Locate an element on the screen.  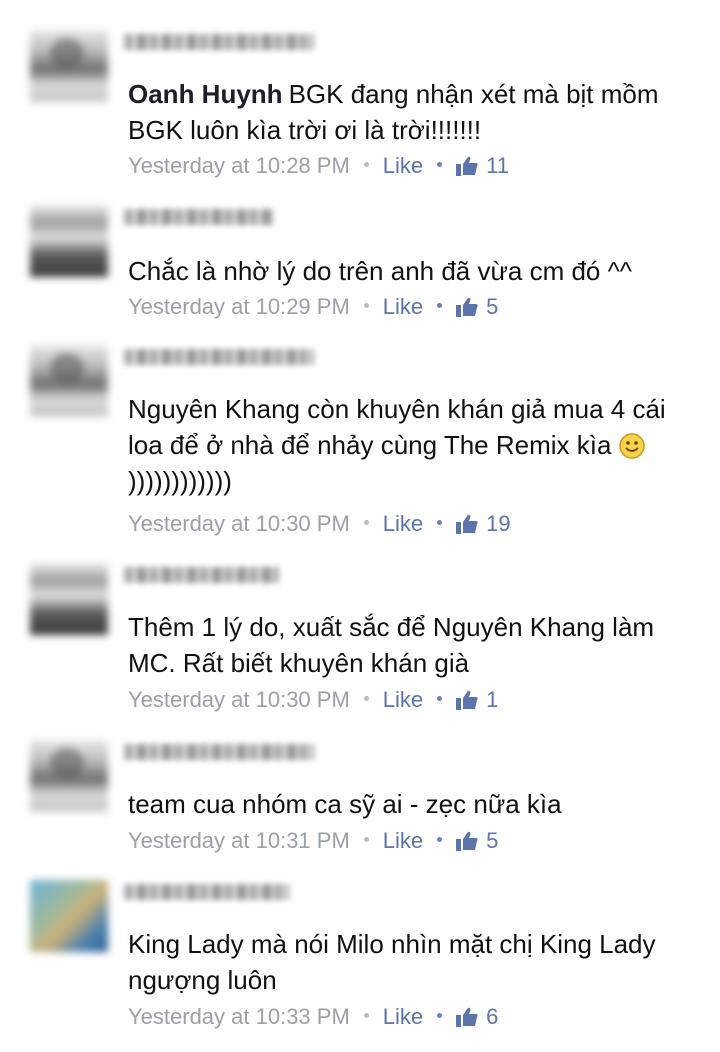
comment-timestamp: Yesterday at 10:29 PM is located at coordinates (239, 306).